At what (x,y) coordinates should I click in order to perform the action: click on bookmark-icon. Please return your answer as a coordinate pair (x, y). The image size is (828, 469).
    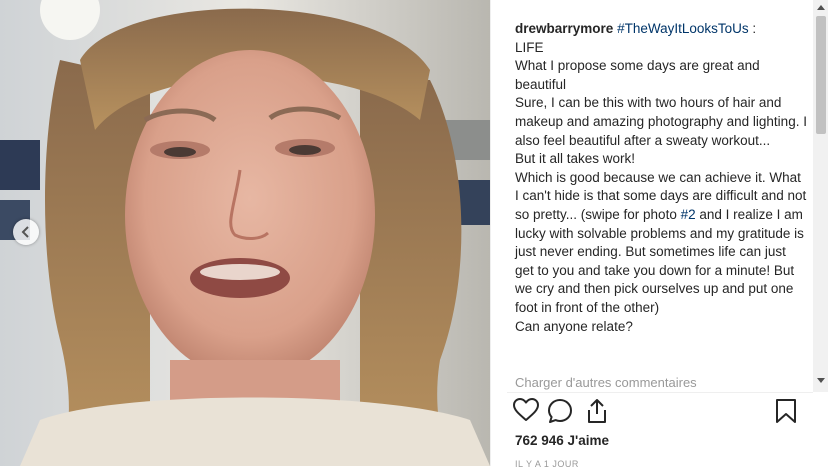
    Looking at the image, I should click on (786, 411).